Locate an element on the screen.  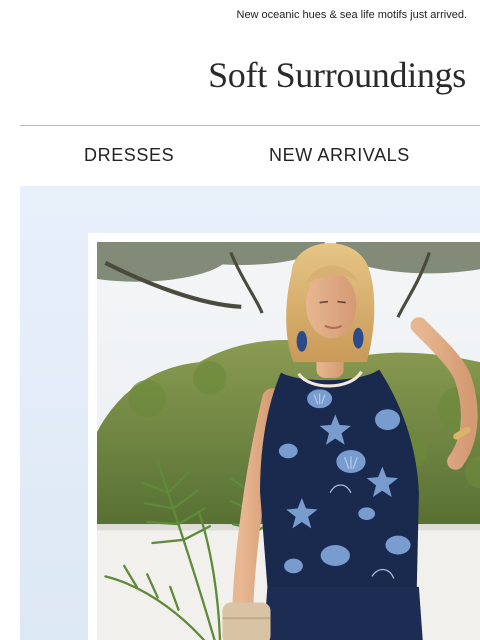
header-divider is located at coordinates (250, 125).